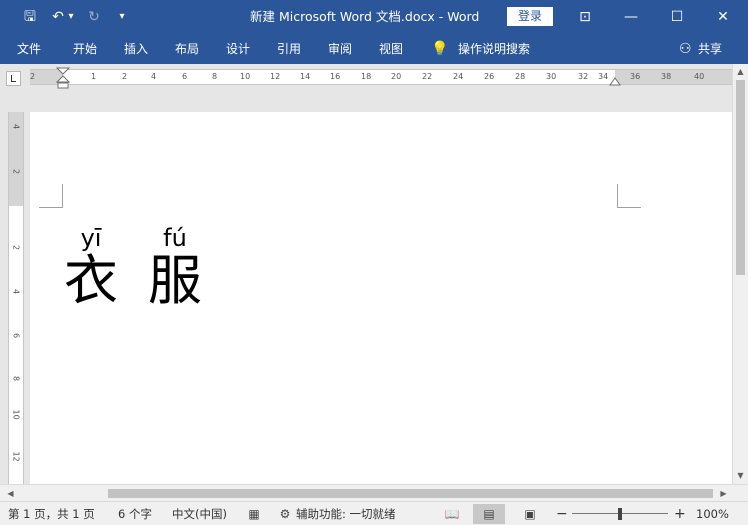  What do you see at coordinates (58, 17) in the screenshot?
I see `undo-icon: ↶` at bounding box center [58, 17].